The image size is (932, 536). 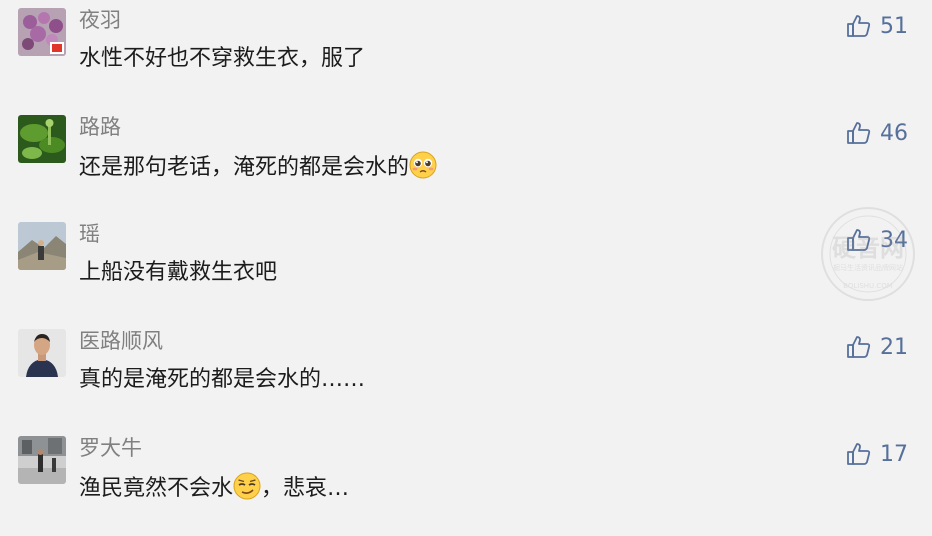 I want to click on commenter-name: 瑶, so click(x=89, y=234).